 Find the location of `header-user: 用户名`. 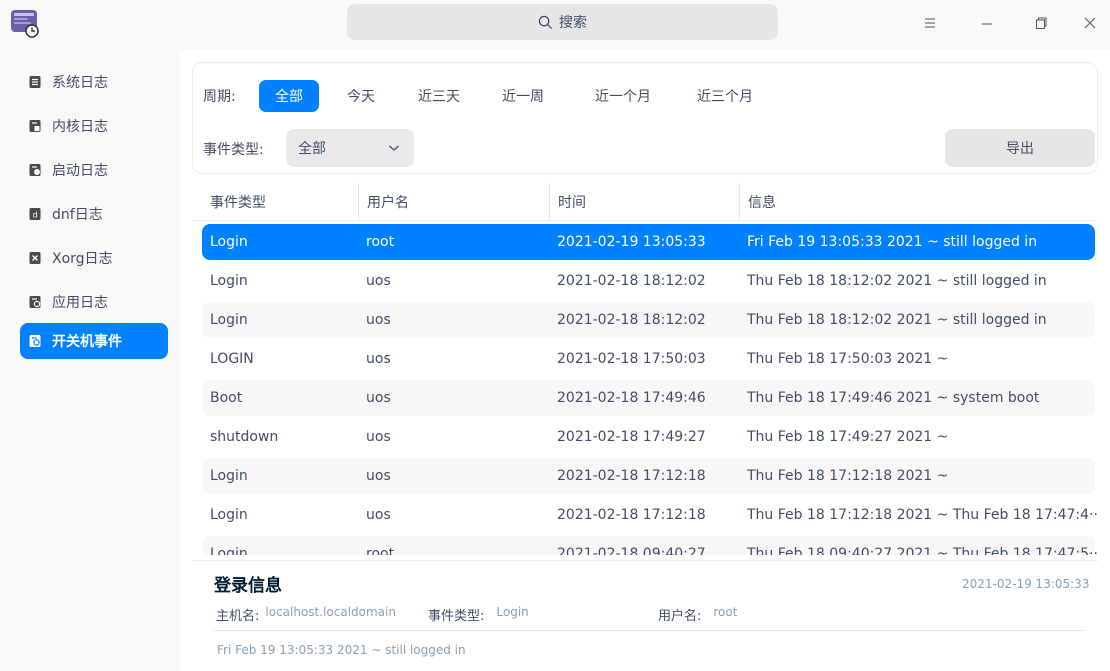

header-user: 用户名 is located at coordinates (453, 202).